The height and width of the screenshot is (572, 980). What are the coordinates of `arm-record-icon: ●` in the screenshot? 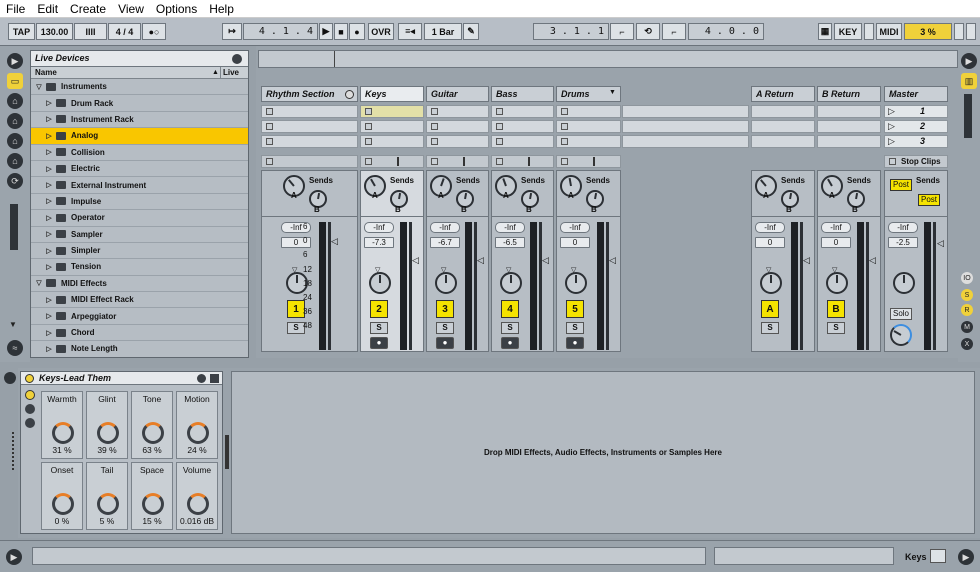 It's located at (575, 343).